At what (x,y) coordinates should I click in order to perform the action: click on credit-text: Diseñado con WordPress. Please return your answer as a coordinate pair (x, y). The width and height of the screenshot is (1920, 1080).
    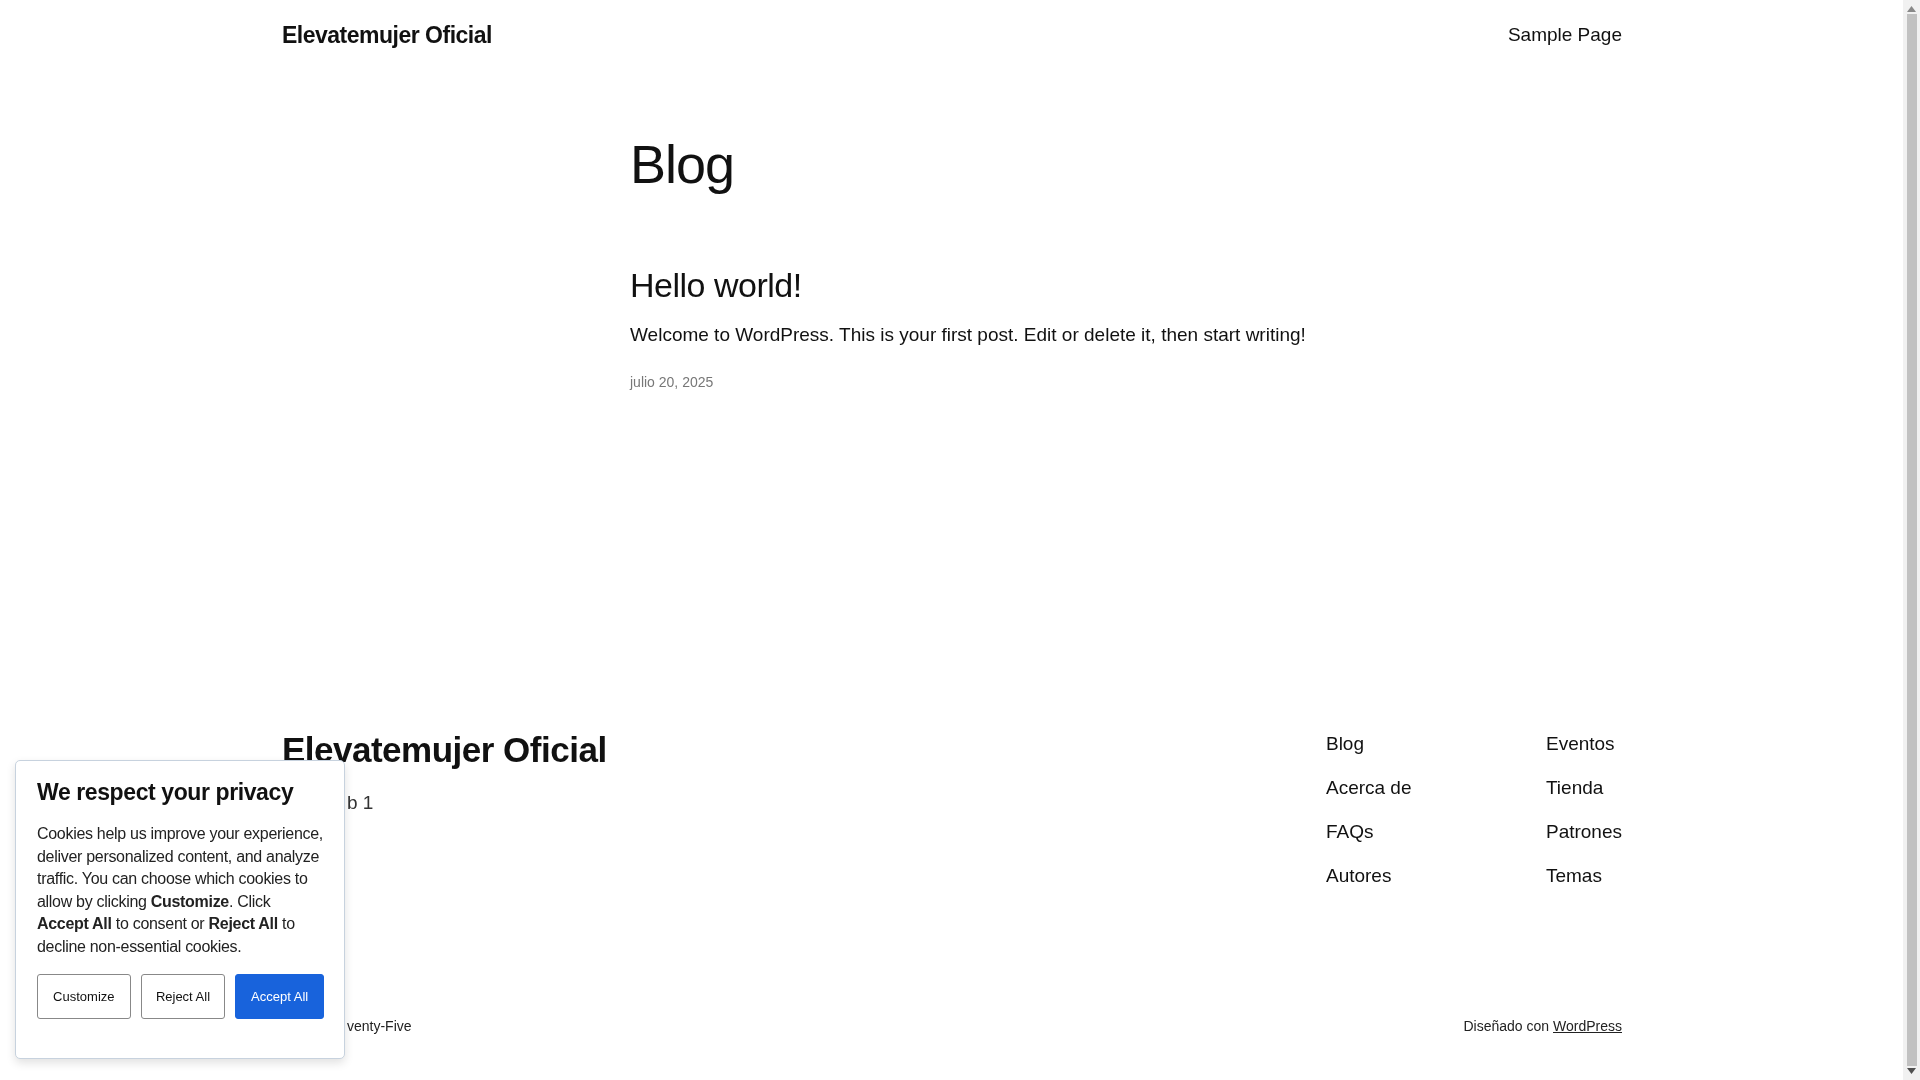
    Looking at the image, I should click on (1542, 1026).